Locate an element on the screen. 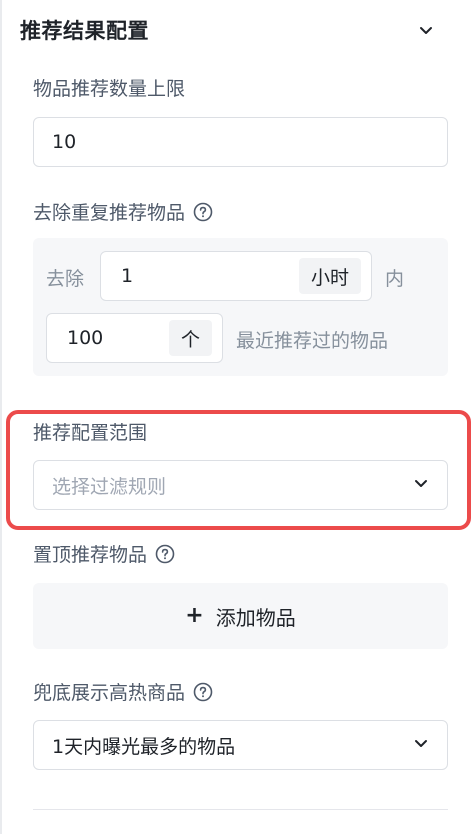 Image resolution: width=476 pixels, height=834 pixels. filter-rule-placeholder: 选择过滤规则 is located at coordinates (109, 486).